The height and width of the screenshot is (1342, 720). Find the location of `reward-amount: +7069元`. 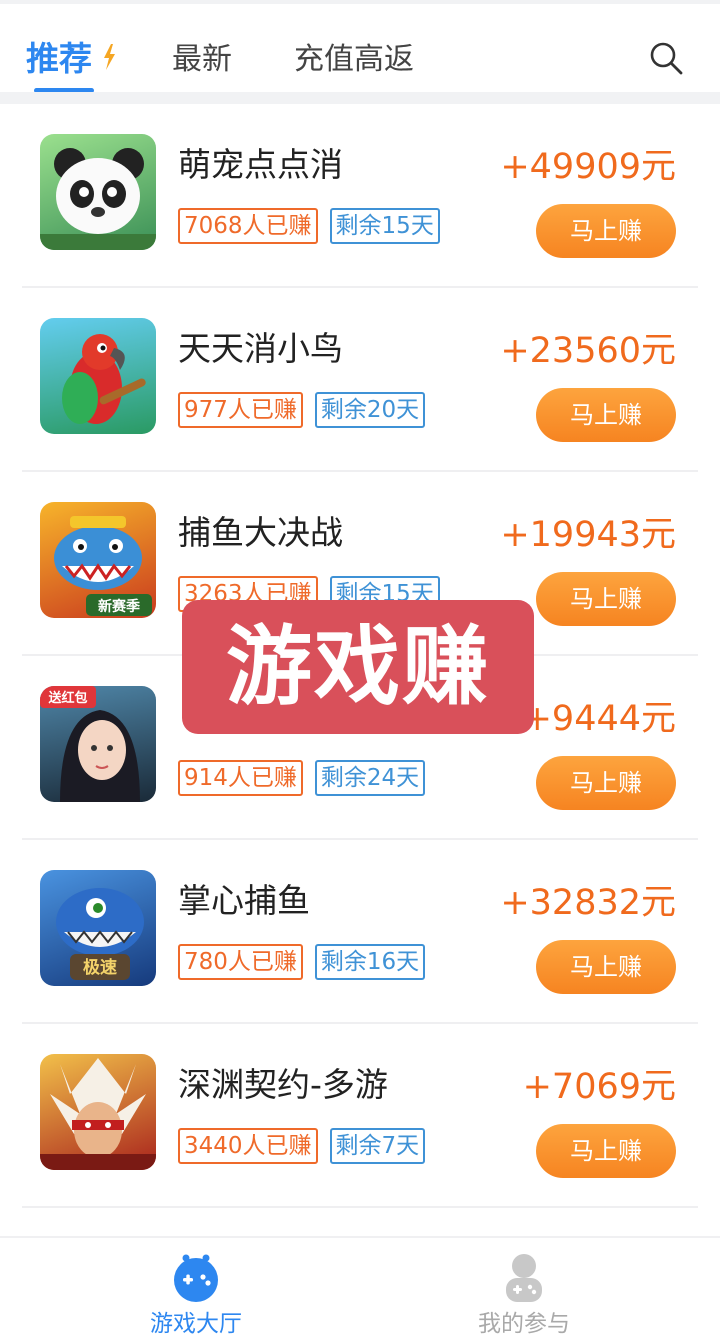

reward-amount: +7069元 is located at coordinates (599, 1087).